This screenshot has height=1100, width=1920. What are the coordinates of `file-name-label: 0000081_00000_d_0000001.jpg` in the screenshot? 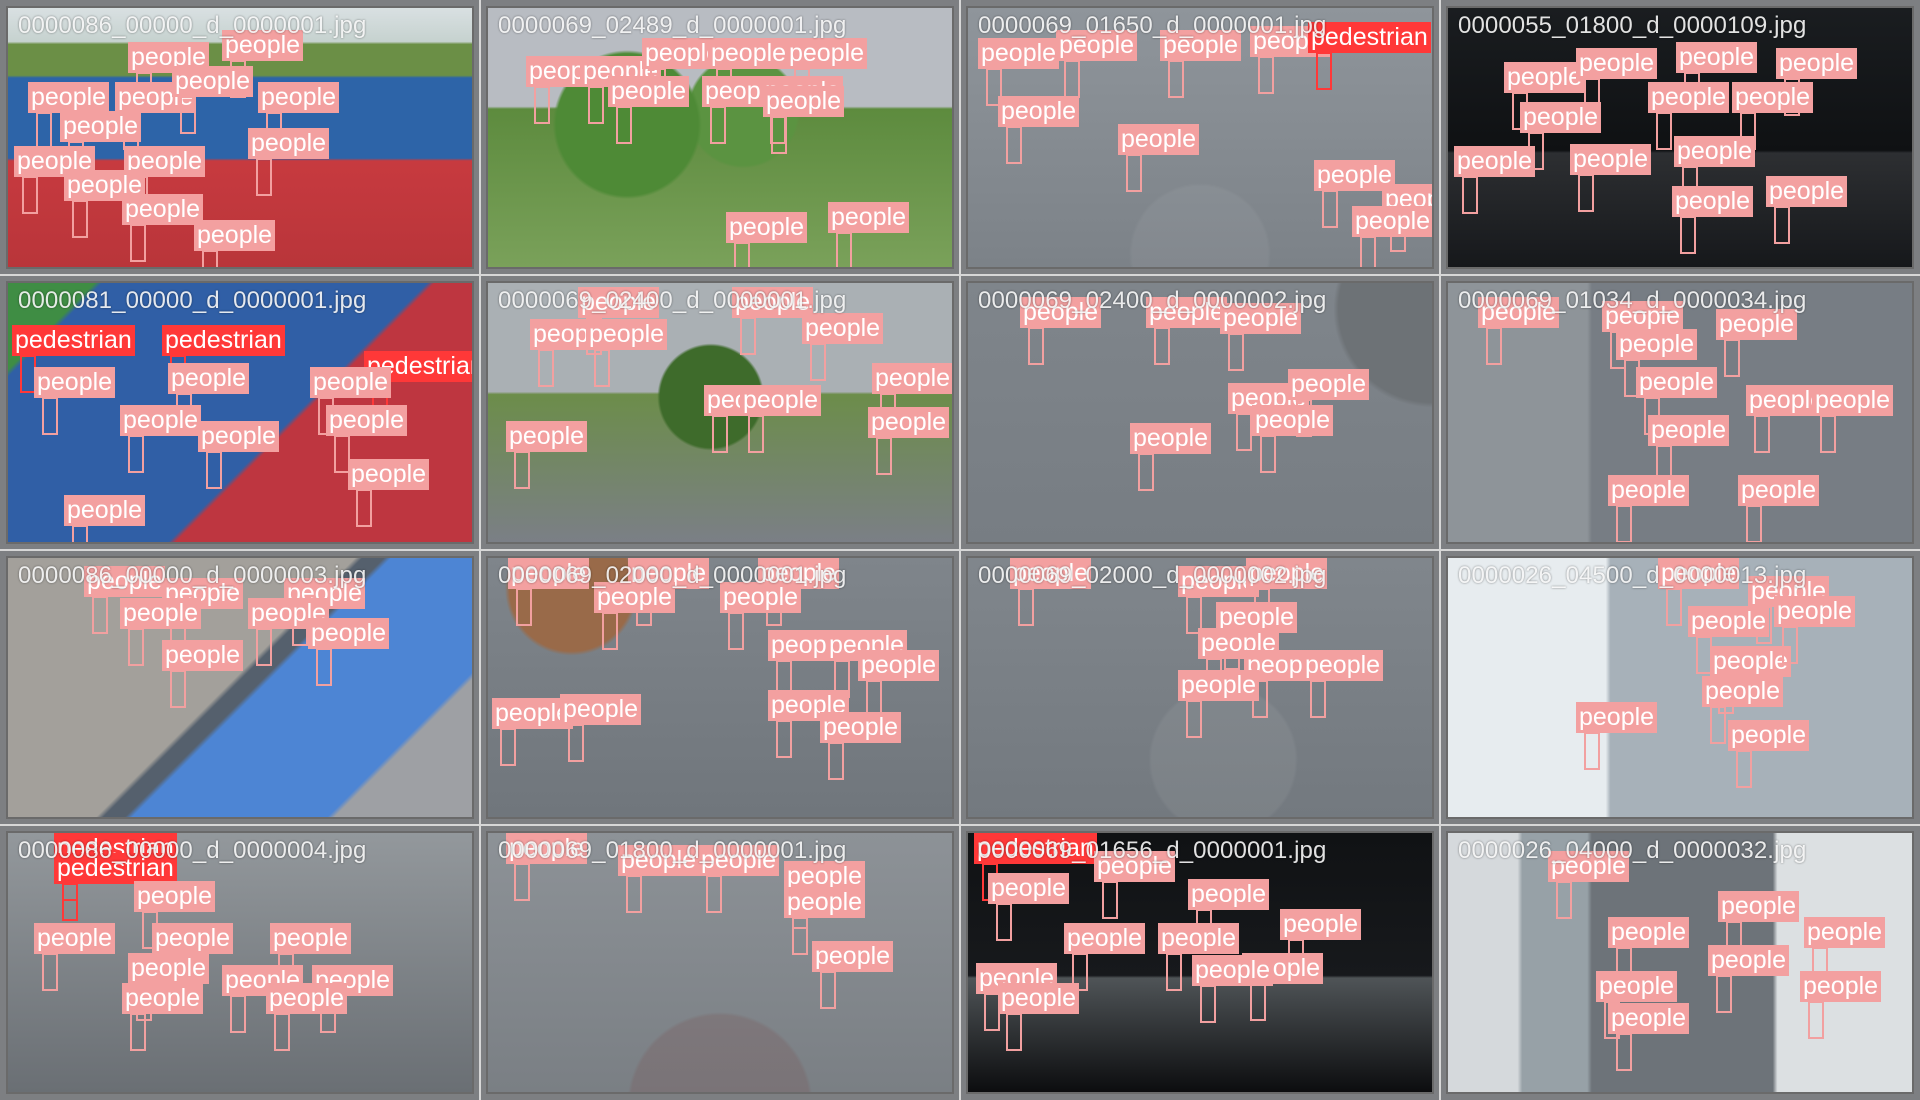 It's located at (192, 300).